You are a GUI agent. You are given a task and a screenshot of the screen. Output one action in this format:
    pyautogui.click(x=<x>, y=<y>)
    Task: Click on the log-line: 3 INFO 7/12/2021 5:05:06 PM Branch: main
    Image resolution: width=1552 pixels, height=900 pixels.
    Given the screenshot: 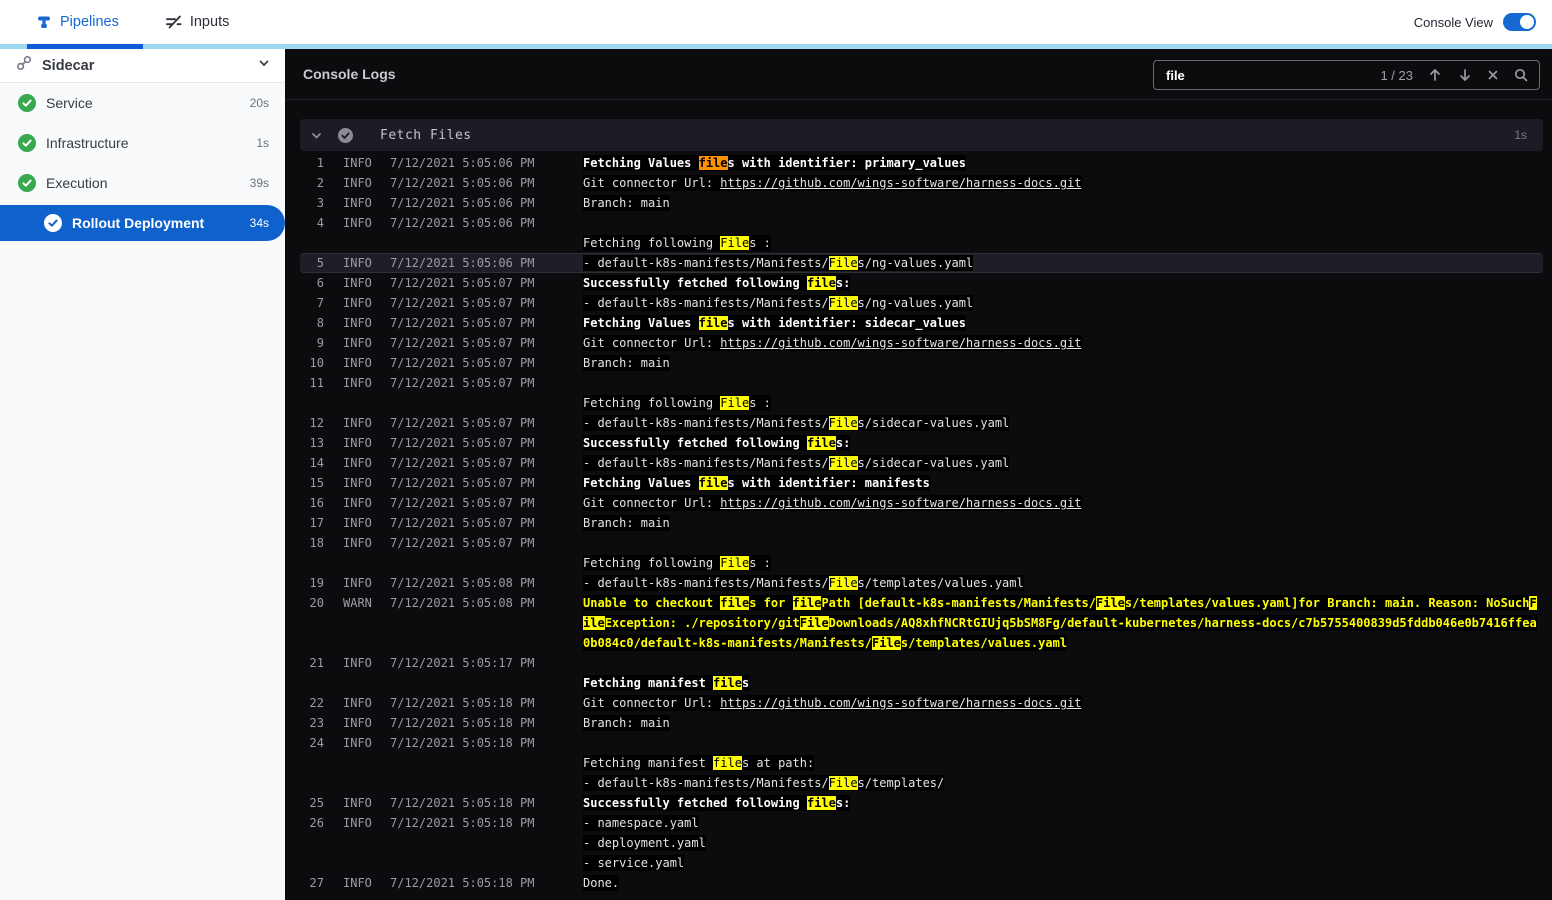 What is the action you would take?
    pyautogui.click(x=921, y=203)
    